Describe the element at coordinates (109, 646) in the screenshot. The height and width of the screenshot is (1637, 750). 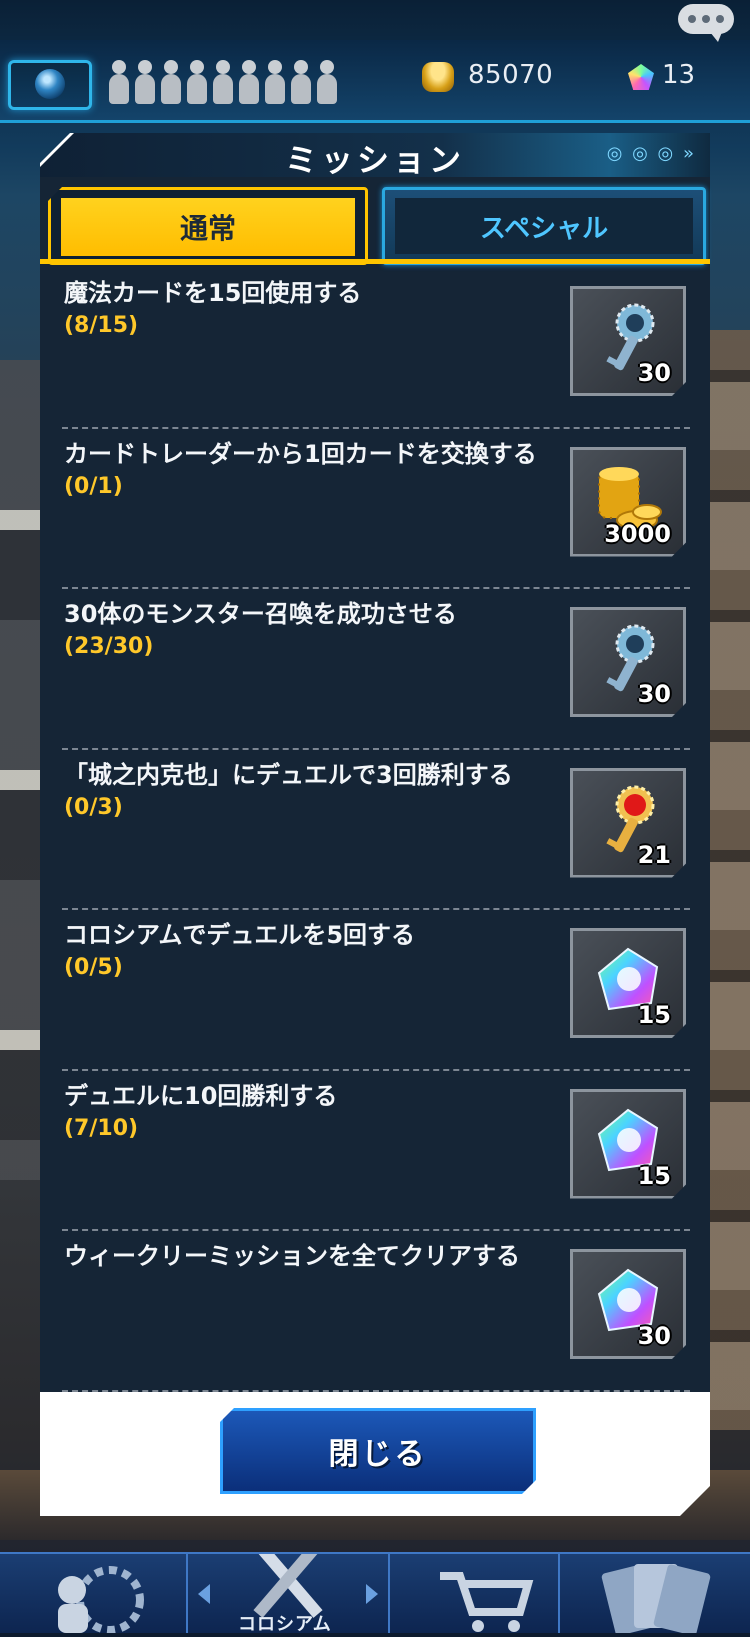
I see `mission-progress: (23/30)` at that location.